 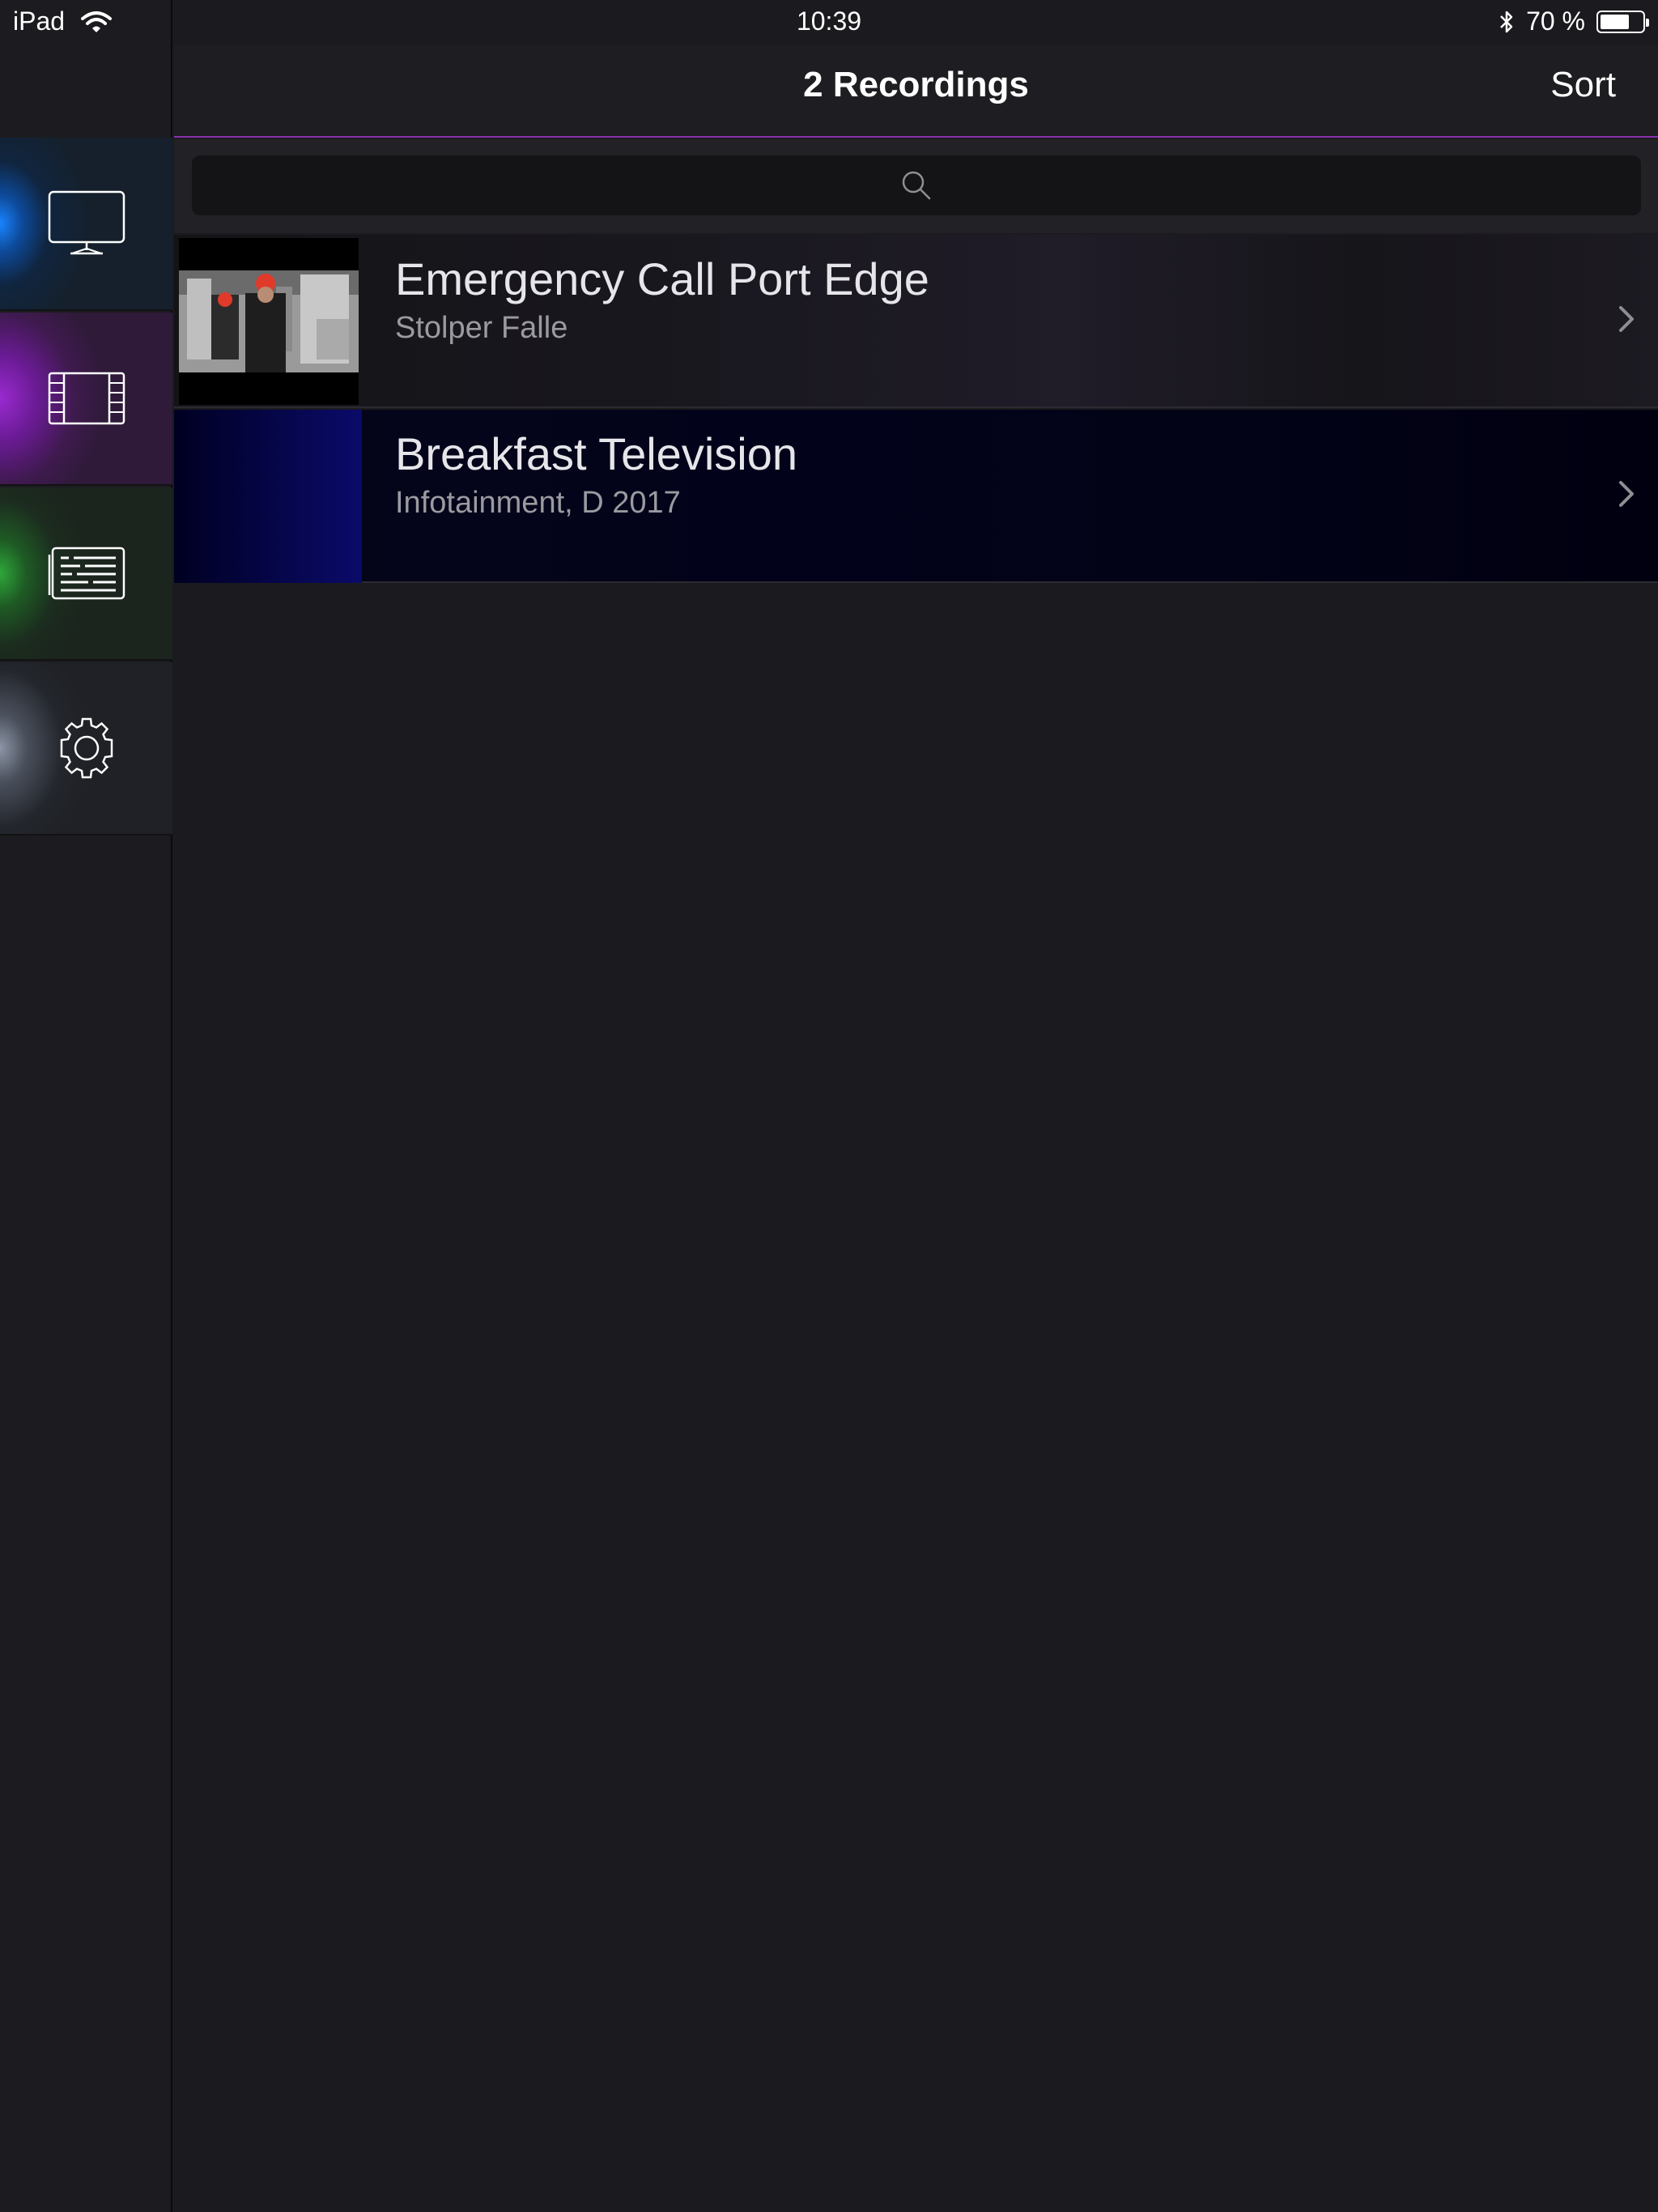 I want to click on sidebar, so click(x=86, y=1106).